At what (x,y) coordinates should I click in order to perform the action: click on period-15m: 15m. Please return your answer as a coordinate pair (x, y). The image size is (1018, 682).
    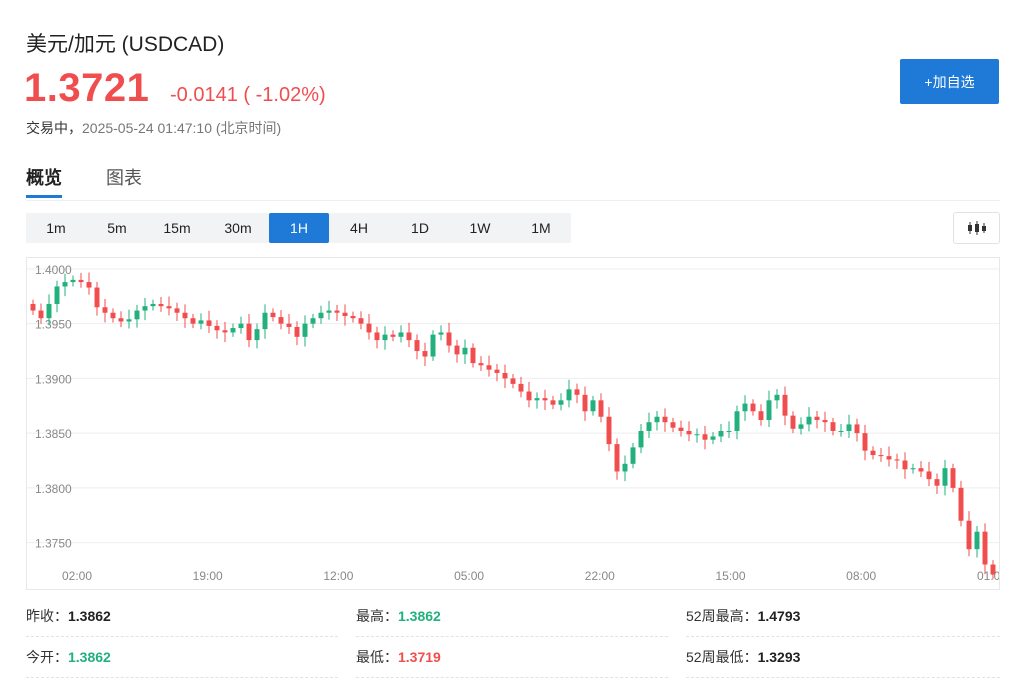
    Looking at the image, I should click on (177, 228).